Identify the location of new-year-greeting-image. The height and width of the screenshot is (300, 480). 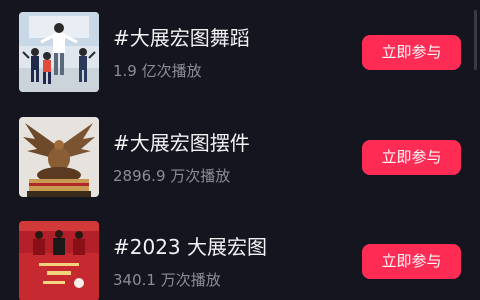
(59, 260).